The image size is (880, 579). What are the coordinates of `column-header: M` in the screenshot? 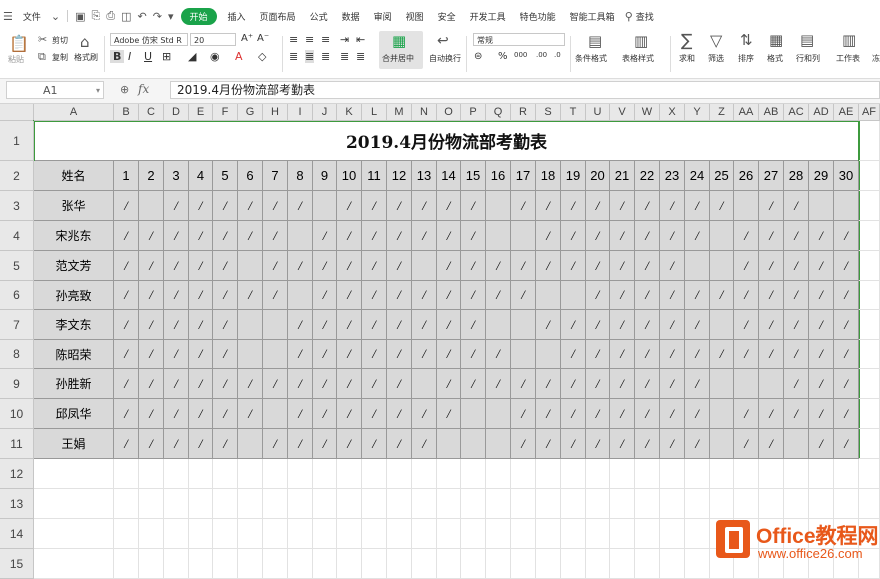 It's located at (399, 112).